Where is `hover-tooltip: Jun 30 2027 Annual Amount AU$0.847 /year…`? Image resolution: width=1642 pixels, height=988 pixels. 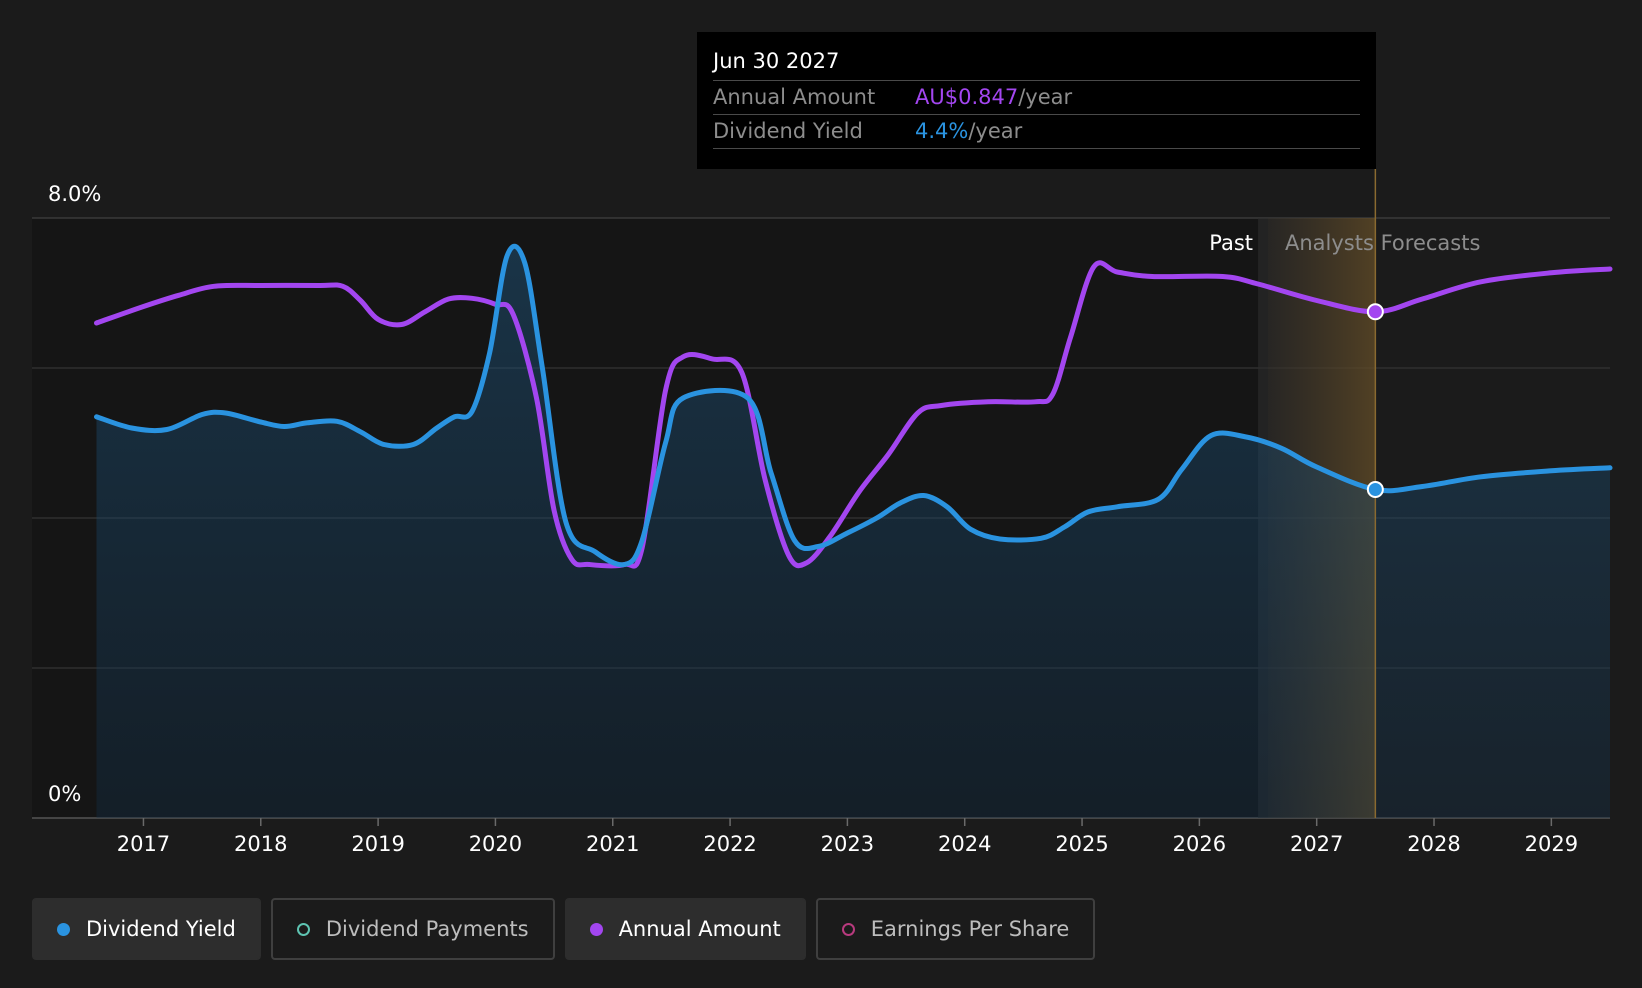
hover-tooltip: Jun 30 2027 Annual Amount AU$0.847 /year… is located at coordinates (1036, 100).